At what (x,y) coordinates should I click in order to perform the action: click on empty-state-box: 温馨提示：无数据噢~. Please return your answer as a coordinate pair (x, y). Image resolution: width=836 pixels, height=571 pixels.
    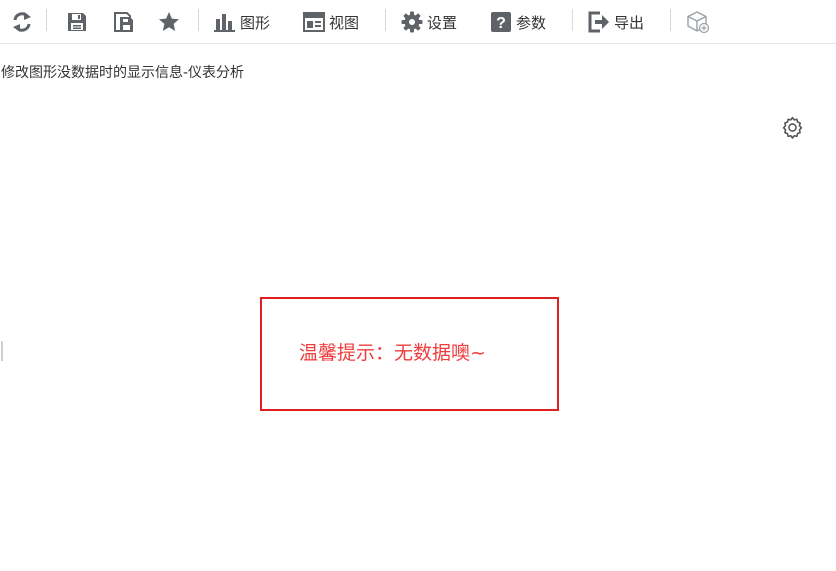
    Looking at the image, I should click on (409, 354).